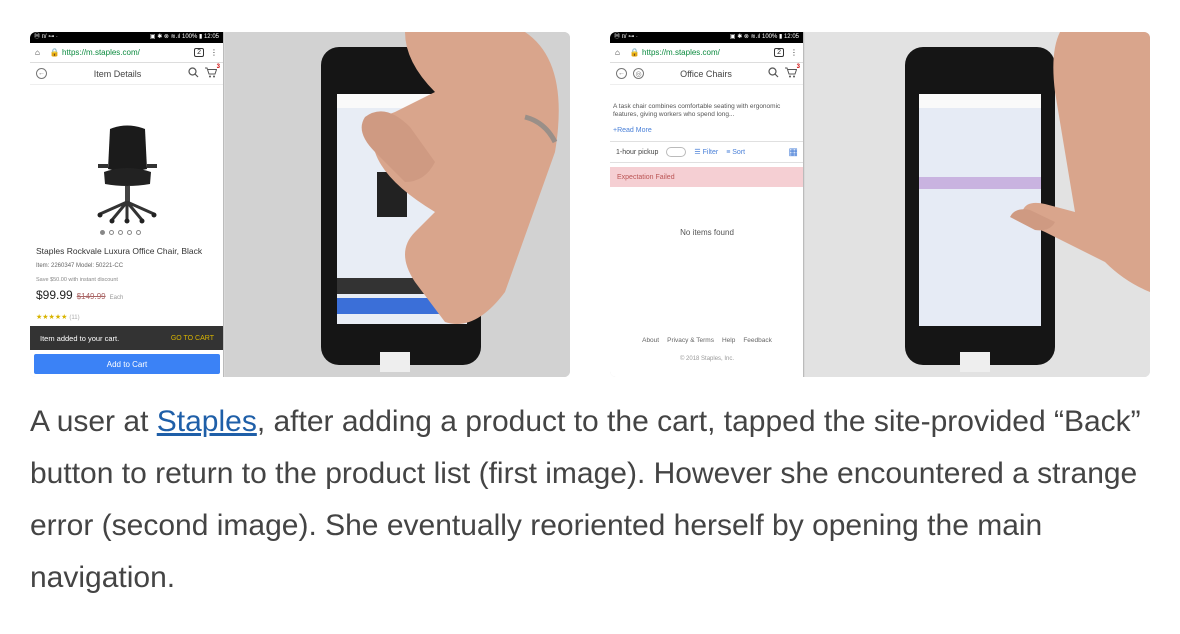 Image resolution: width=1180 pixels, height=634 pixels. Describe the element at coordinates (52, 317) in the screenshot. I see `rating-stars: ★★★★★` at that location.